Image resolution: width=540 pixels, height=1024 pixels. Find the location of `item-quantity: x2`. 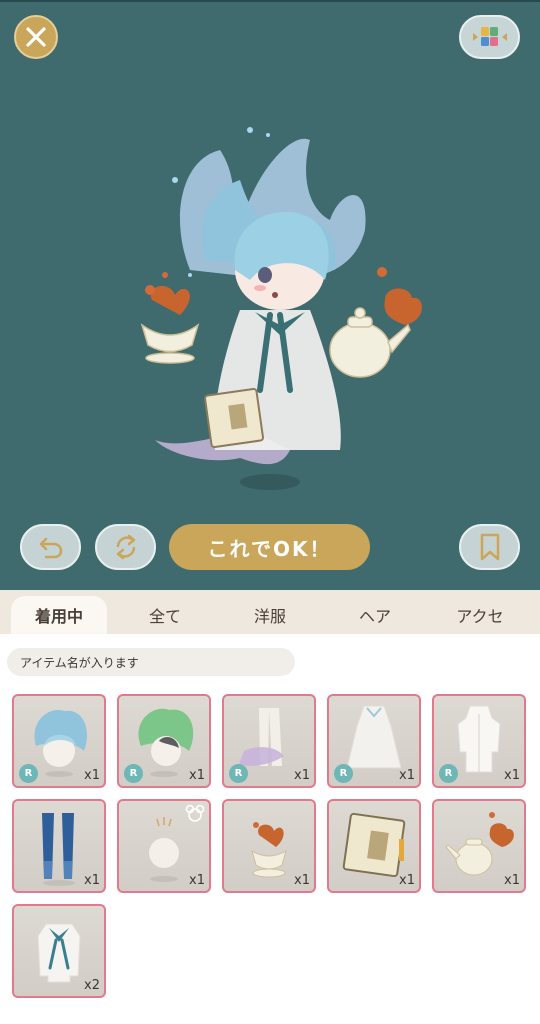

item-quantity: x2 is located at coordinates (92, 985).